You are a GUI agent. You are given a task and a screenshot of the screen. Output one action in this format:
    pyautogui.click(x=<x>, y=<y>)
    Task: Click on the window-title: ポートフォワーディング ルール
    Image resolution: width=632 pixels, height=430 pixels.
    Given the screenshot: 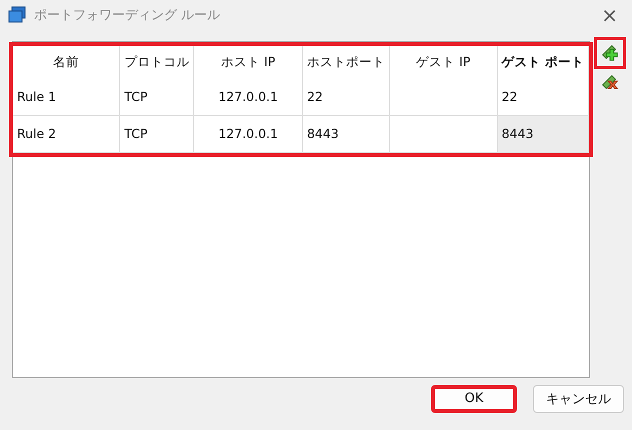 What is the action you would take?
    pyautogui.click(x=128, y=15)
    